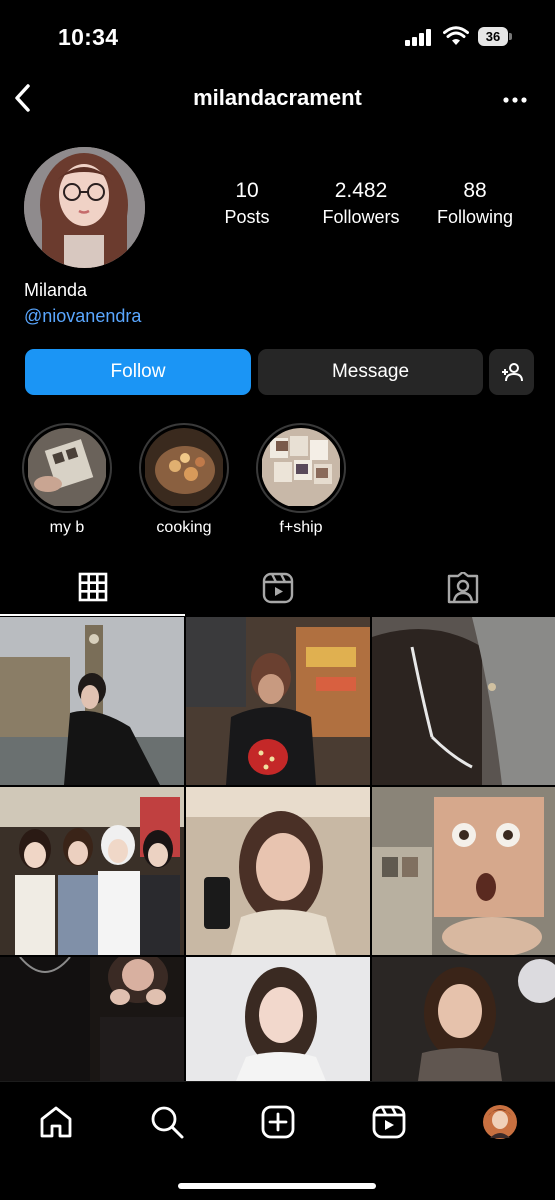 The image size is (555, 1200). I want to click on following-value: 88, so click(475, 190).